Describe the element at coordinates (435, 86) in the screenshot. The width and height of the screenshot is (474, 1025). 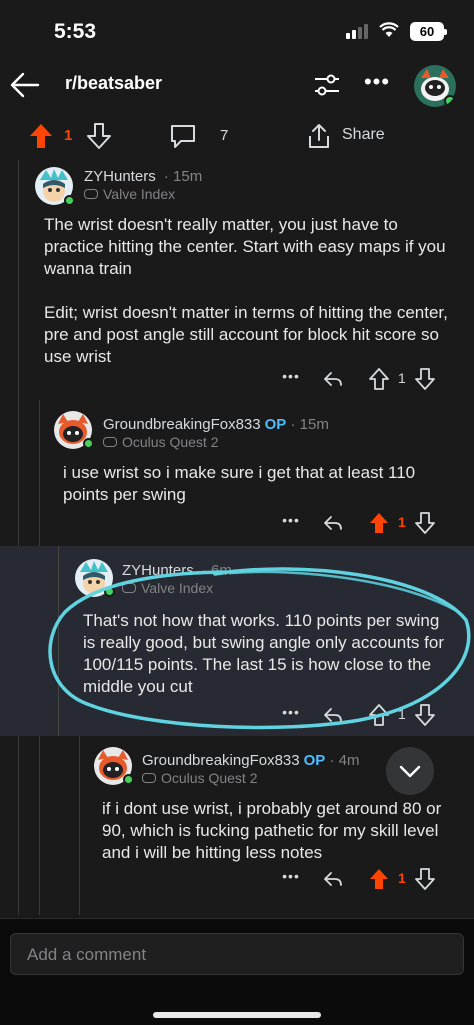
I see `user-avatar` at that location.